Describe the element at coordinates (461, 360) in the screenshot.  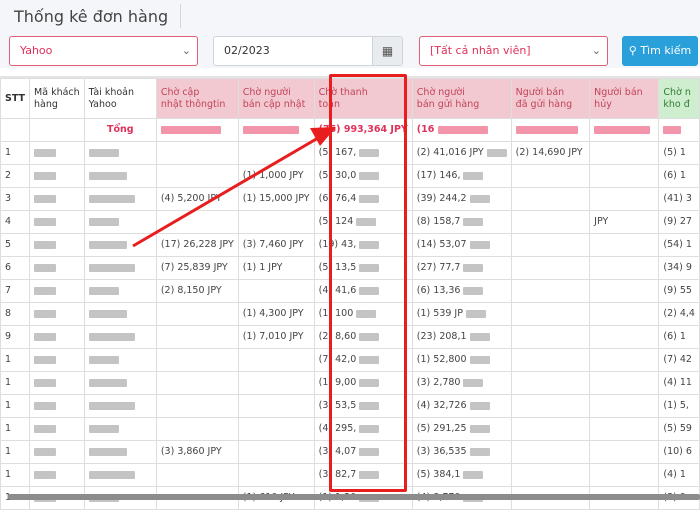
I see `cell-ship: (1) 52,800` at that location.